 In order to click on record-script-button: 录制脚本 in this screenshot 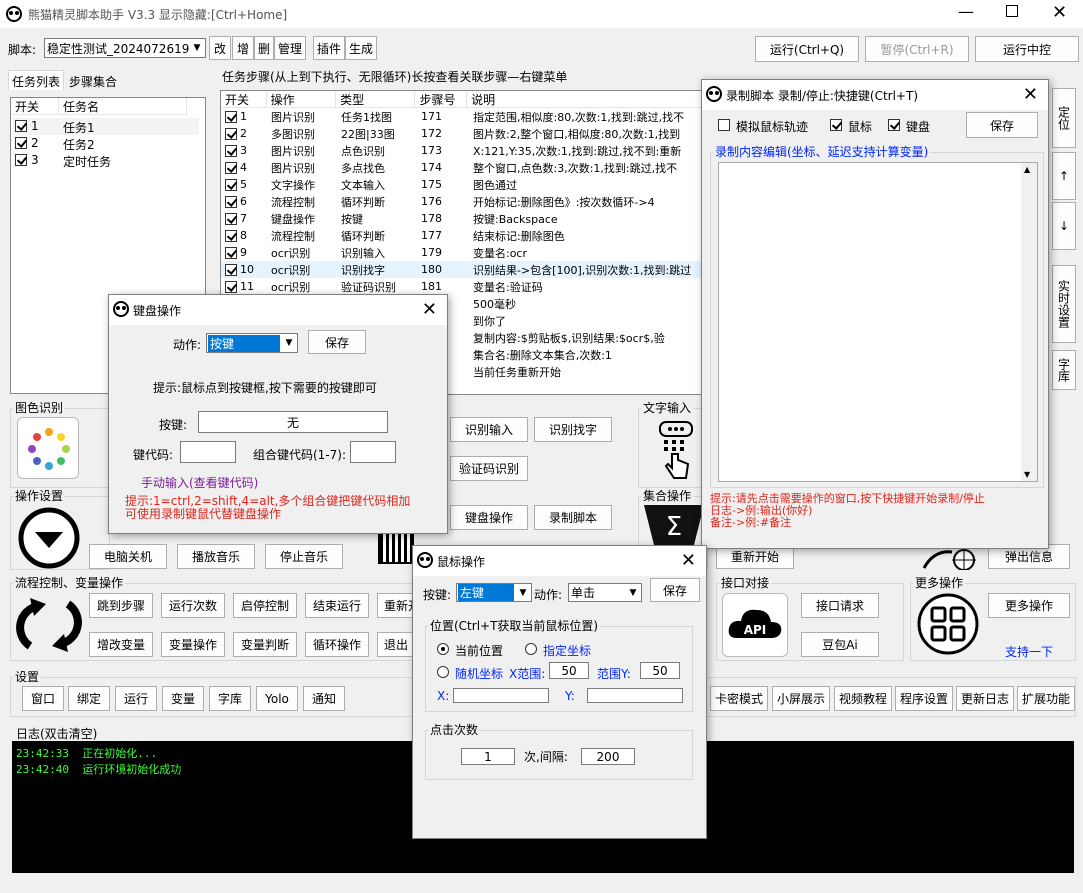, I will do `click(573, 517)`.